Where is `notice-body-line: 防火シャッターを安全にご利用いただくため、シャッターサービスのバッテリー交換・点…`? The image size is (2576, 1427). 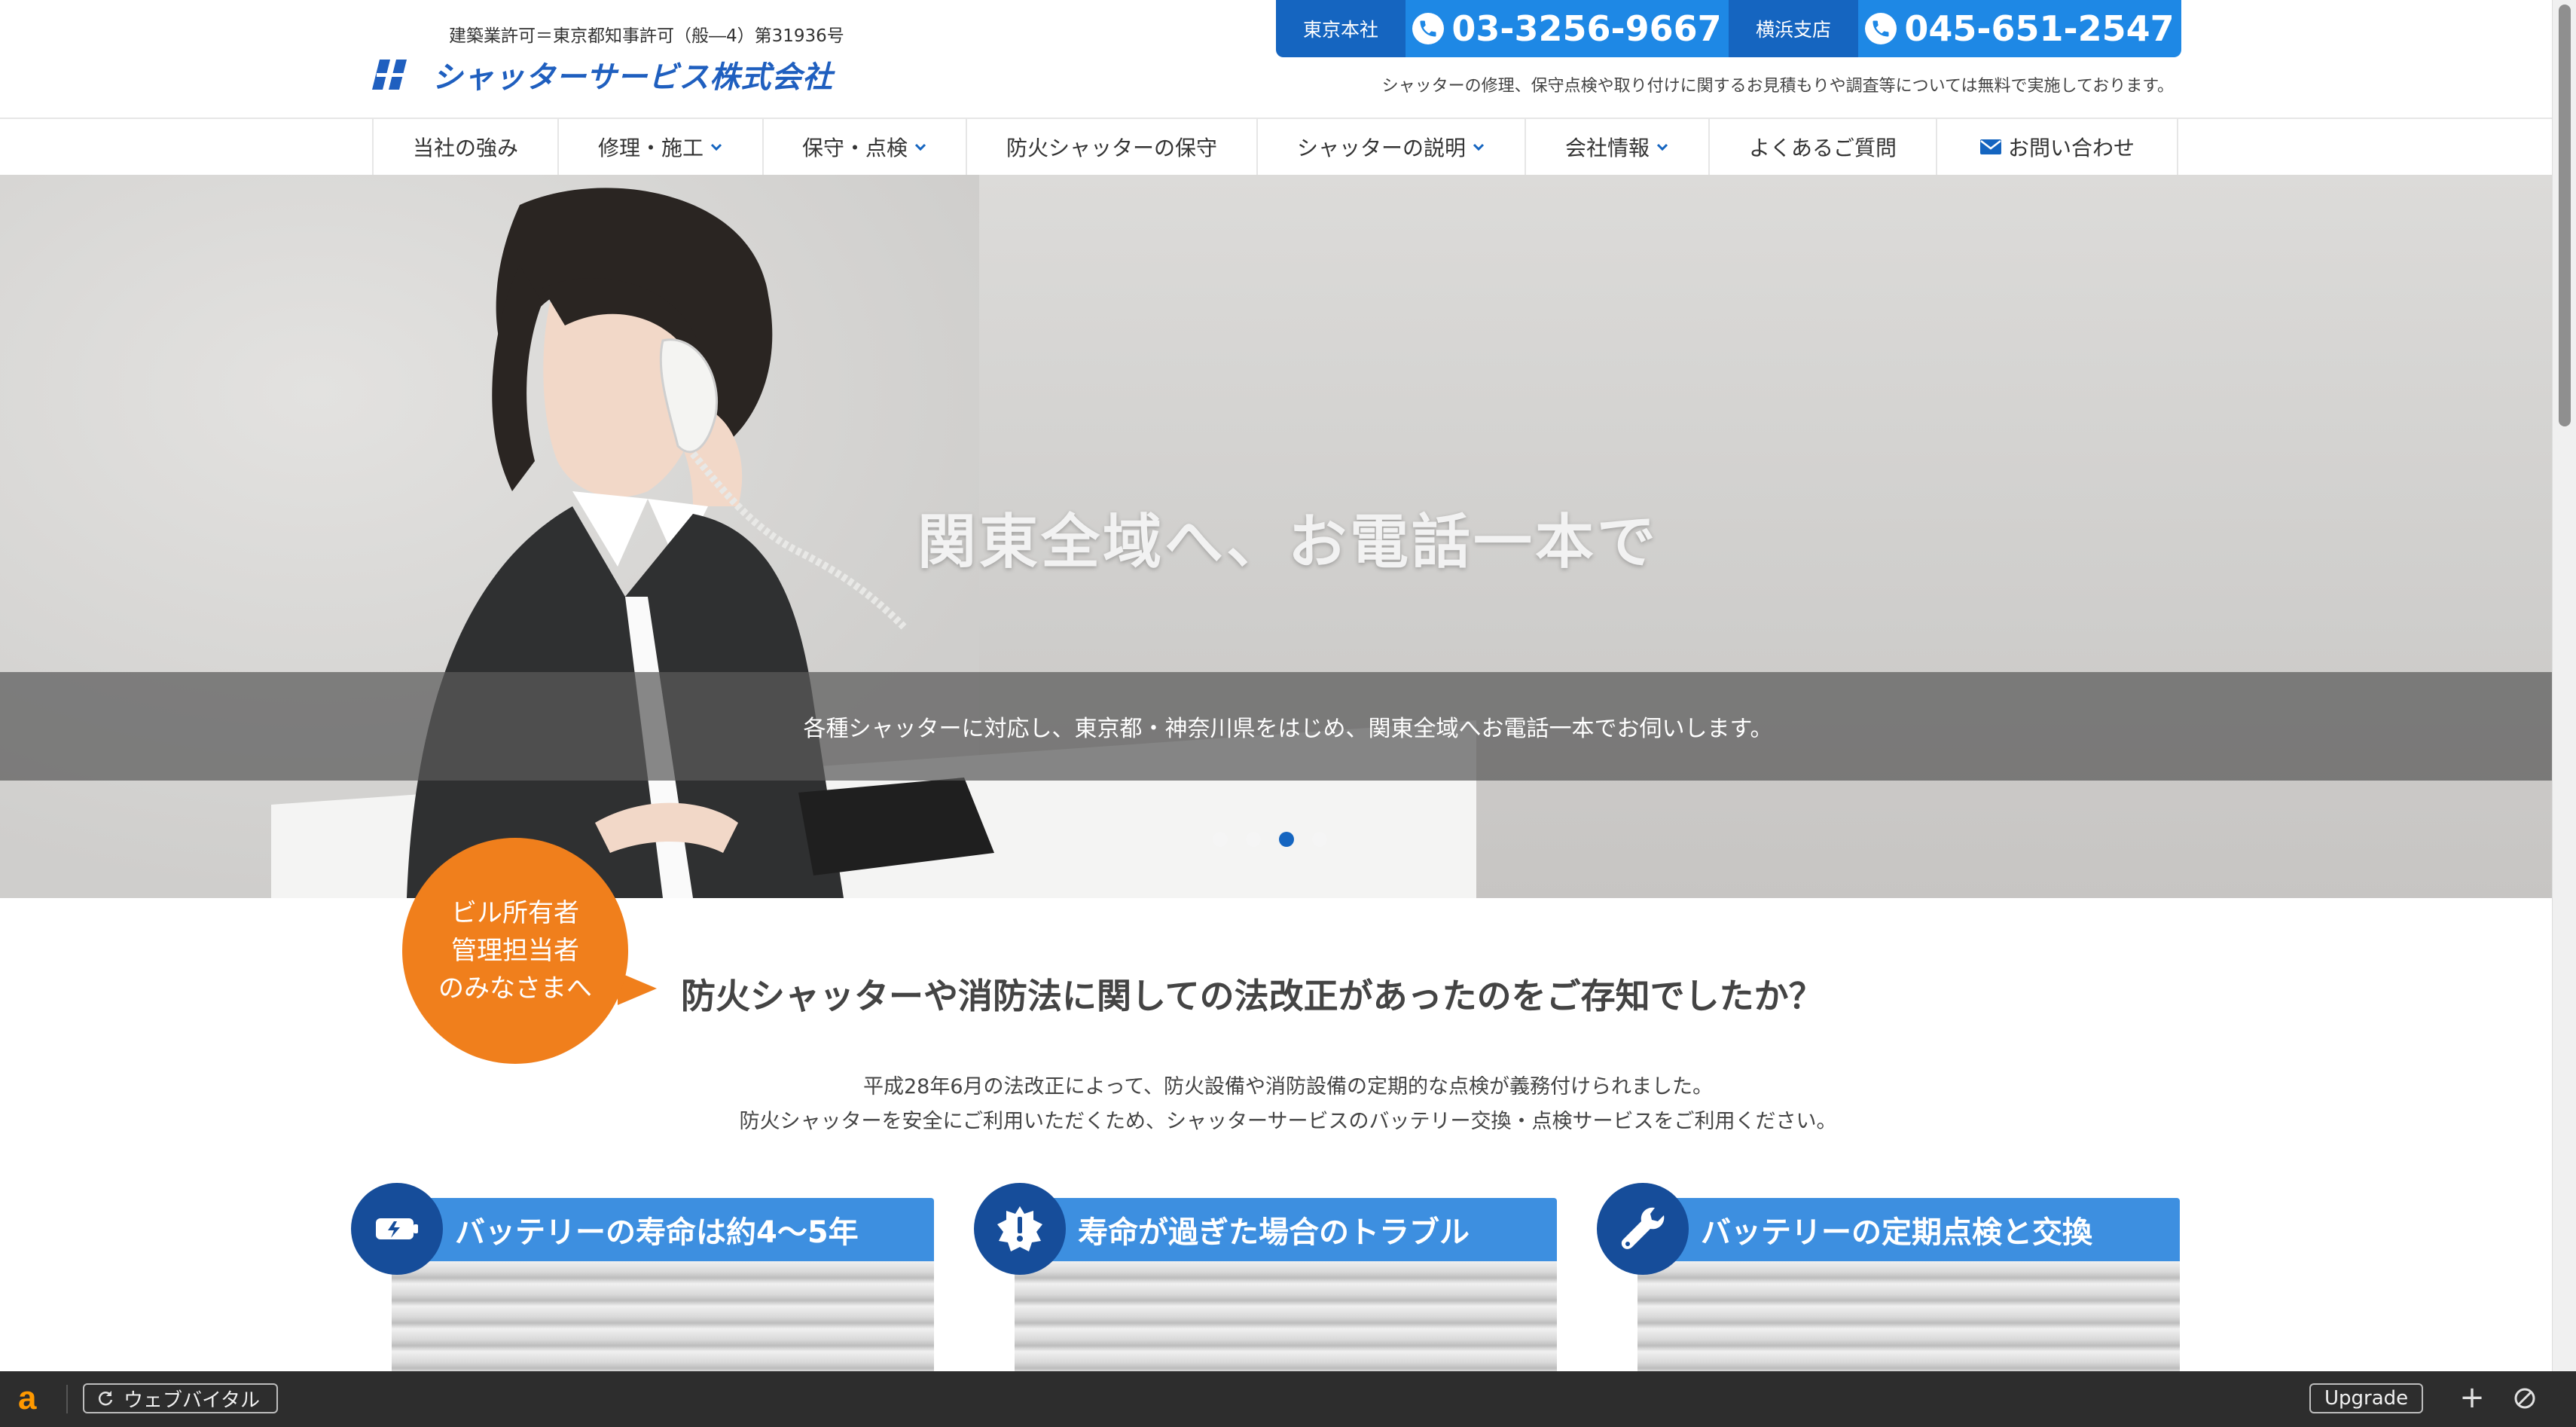
notice-body-line: 防火シャッターを安全にご利用いただくため、シャッターサービスのバッテリー交換・点… is located at coordinates (1288, 1121).